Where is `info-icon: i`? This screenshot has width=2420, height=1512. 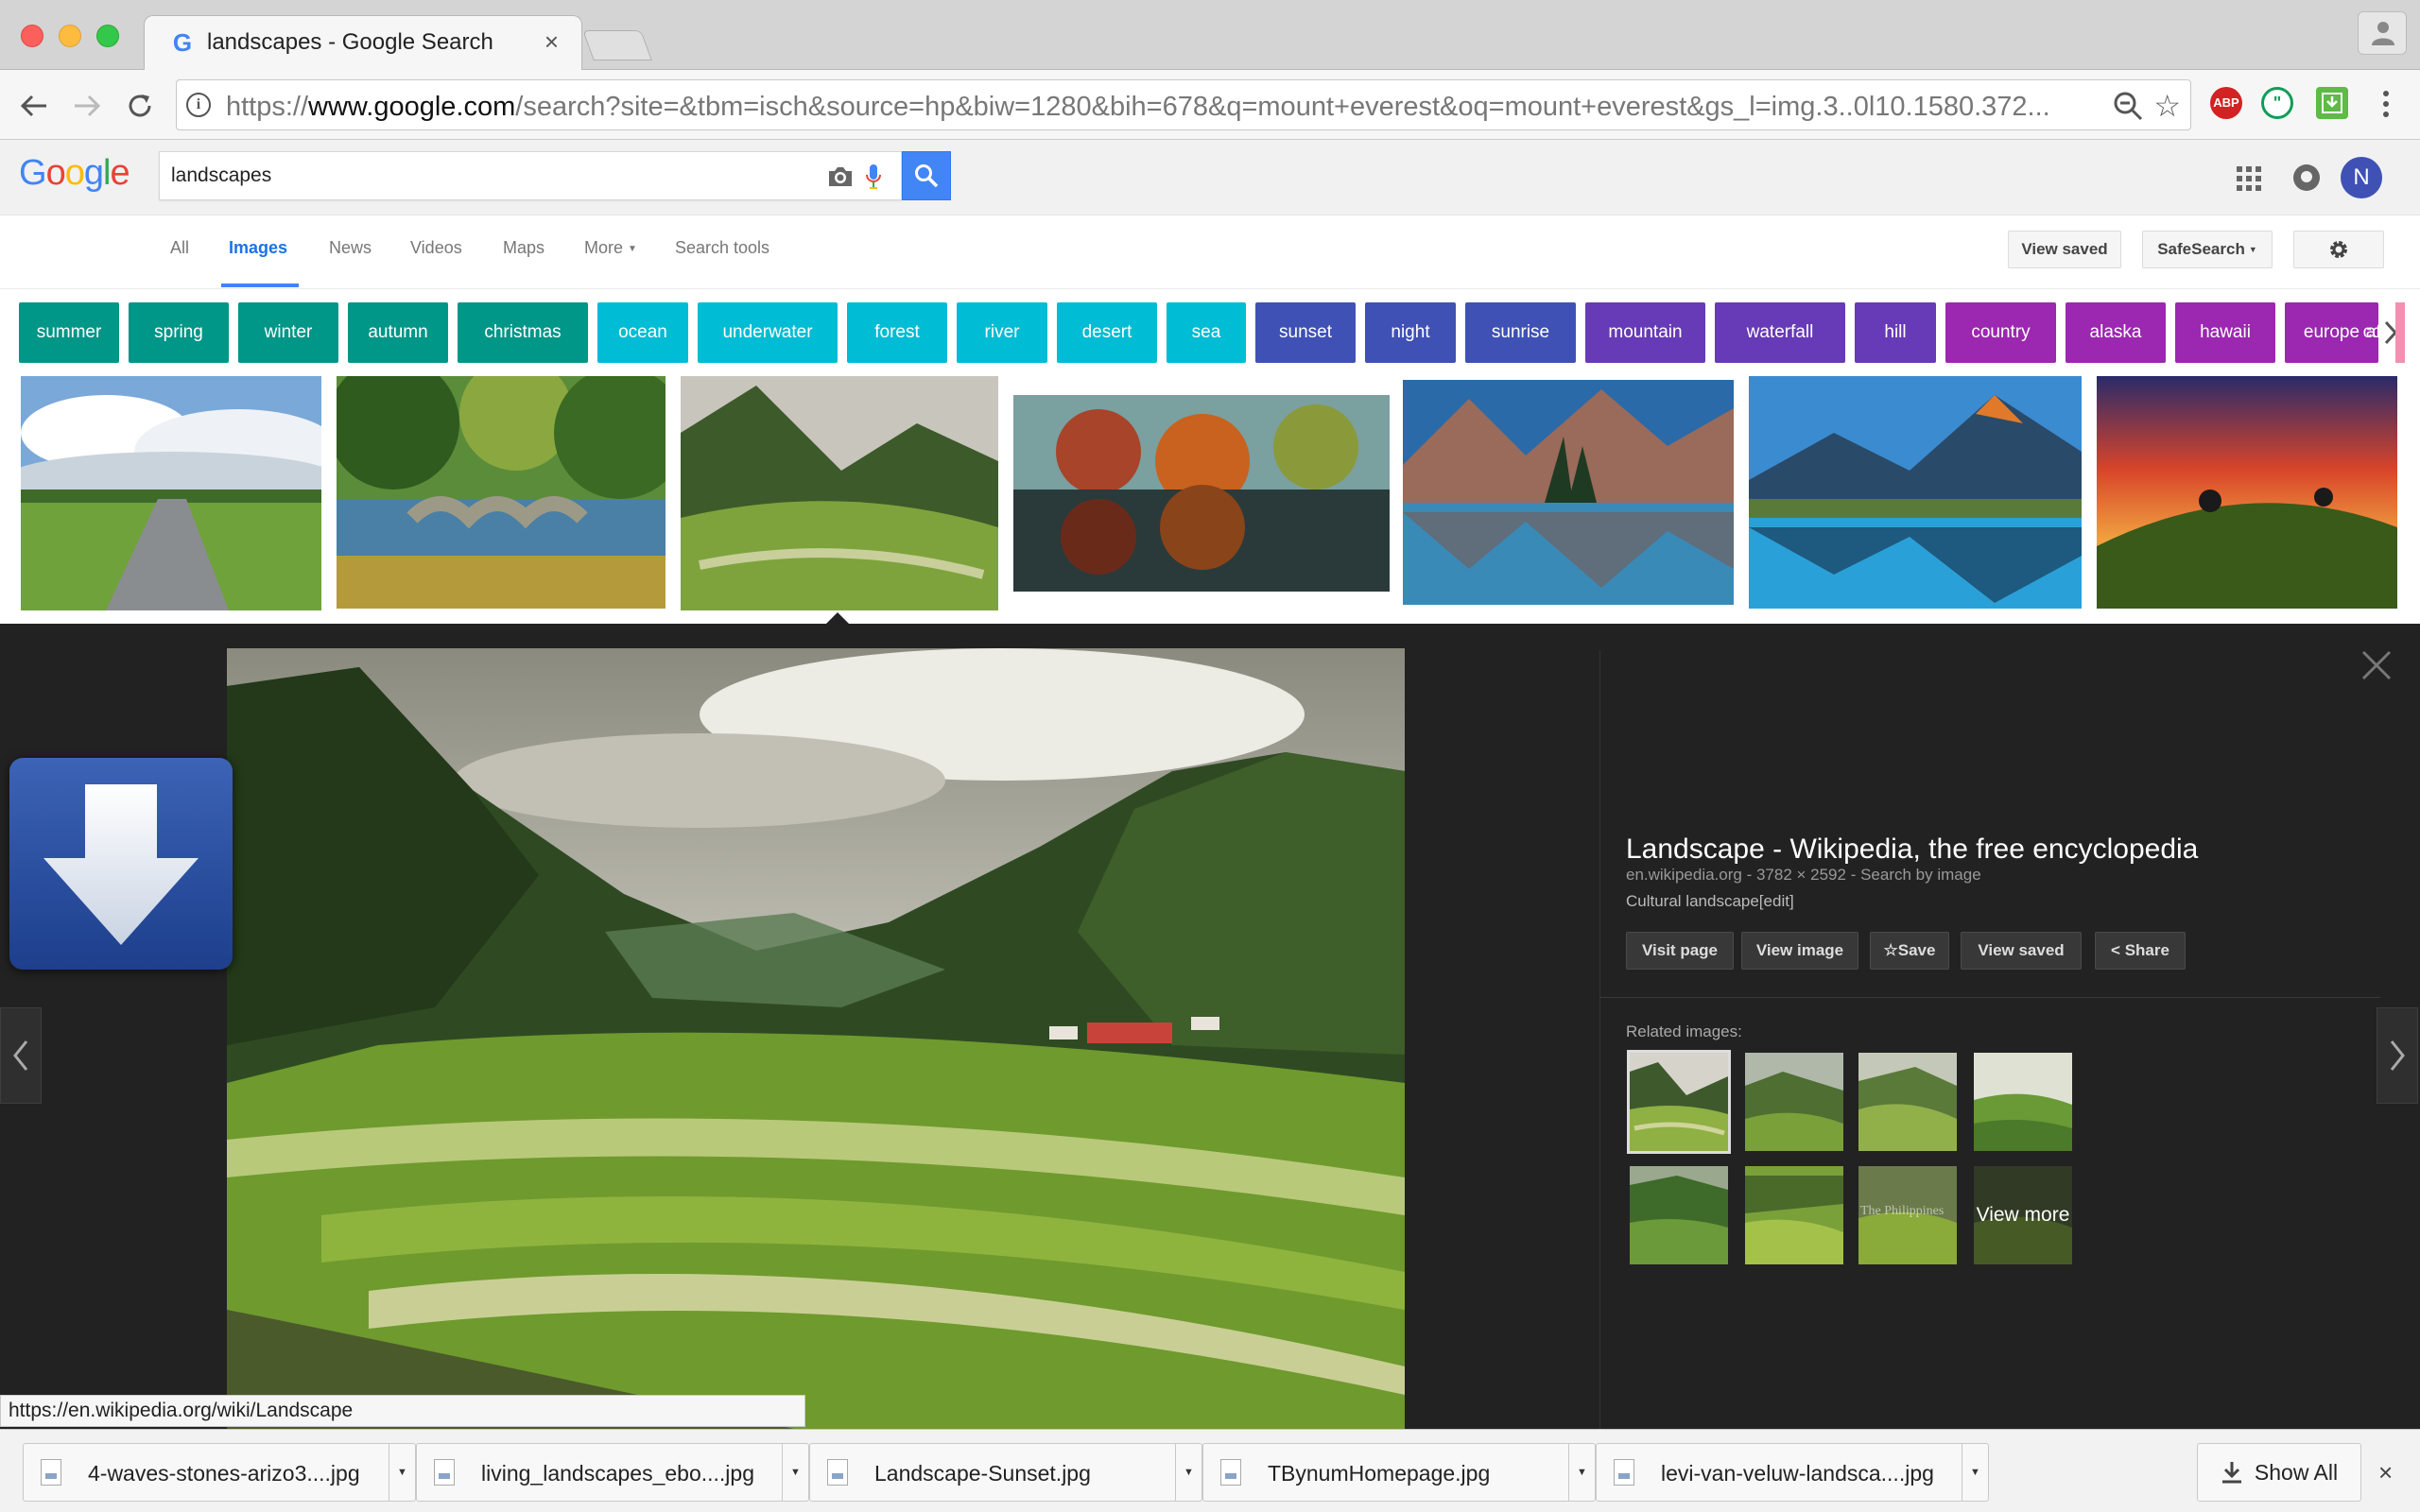
info-icon: i is located at coordinates (198, 105).